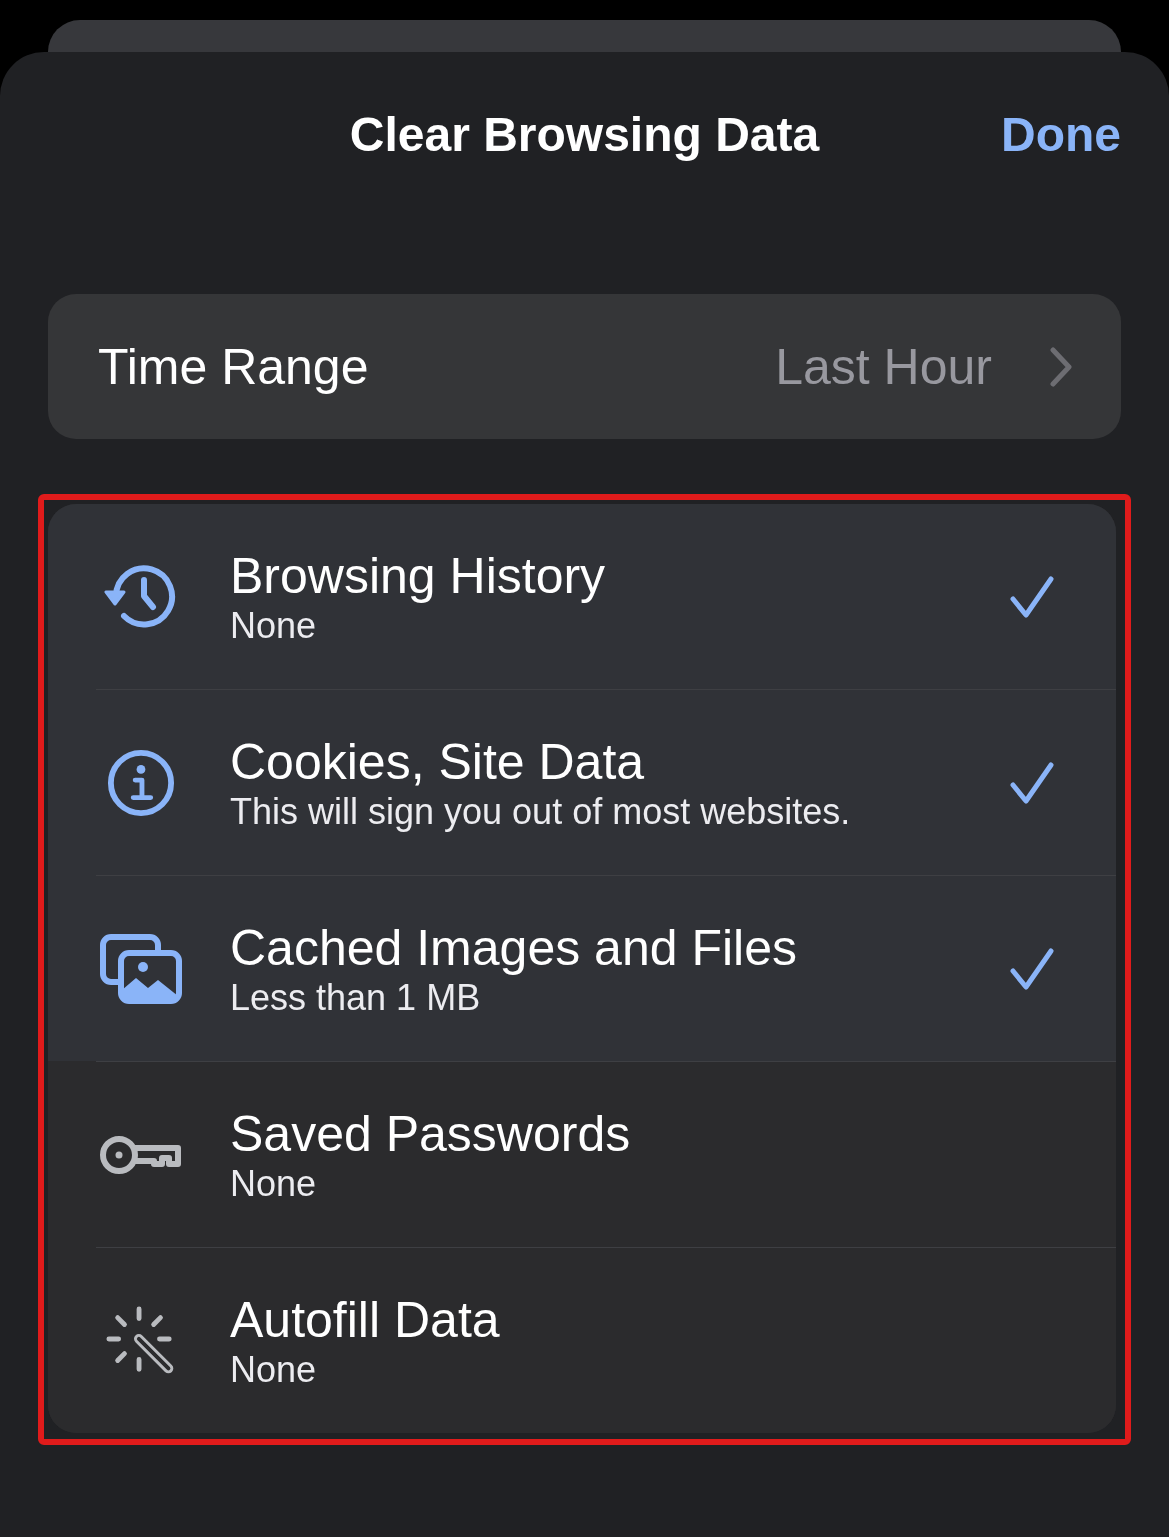  I want to click on images-icon, so click(141, 968).